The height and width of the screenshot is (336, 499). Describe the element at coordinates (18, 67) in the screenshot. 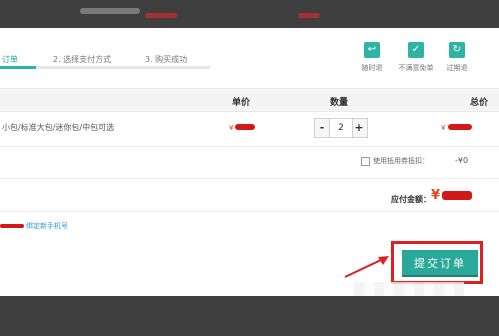

I see `step-progress-fill` at that location.